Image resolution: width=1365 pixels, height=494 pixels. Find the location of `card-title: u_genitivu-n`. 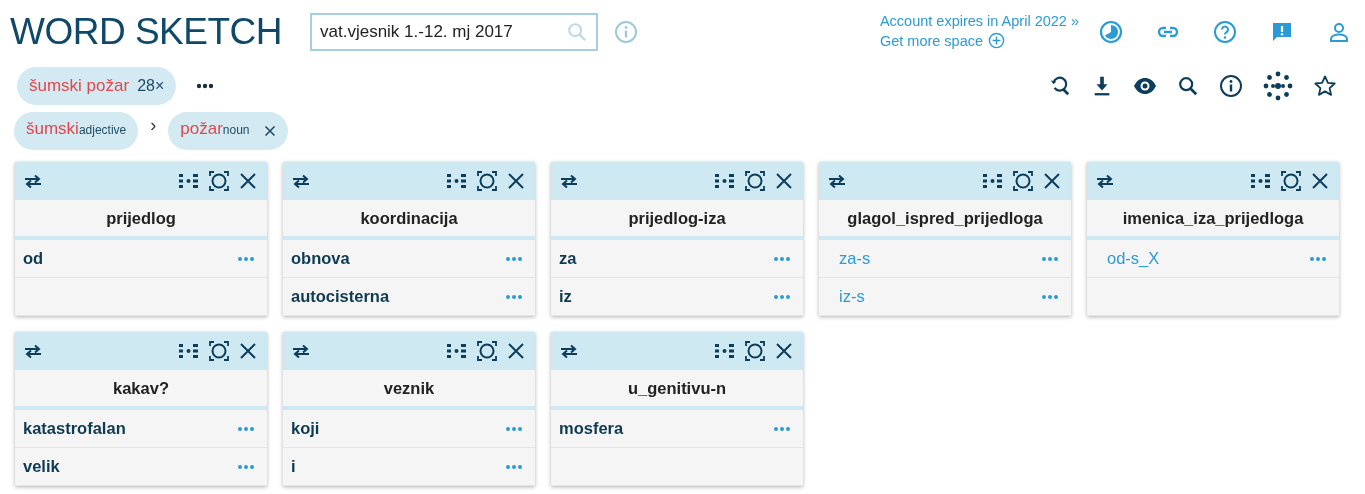

card-title: u_genitivu-n is located at coordinates (677, 390).